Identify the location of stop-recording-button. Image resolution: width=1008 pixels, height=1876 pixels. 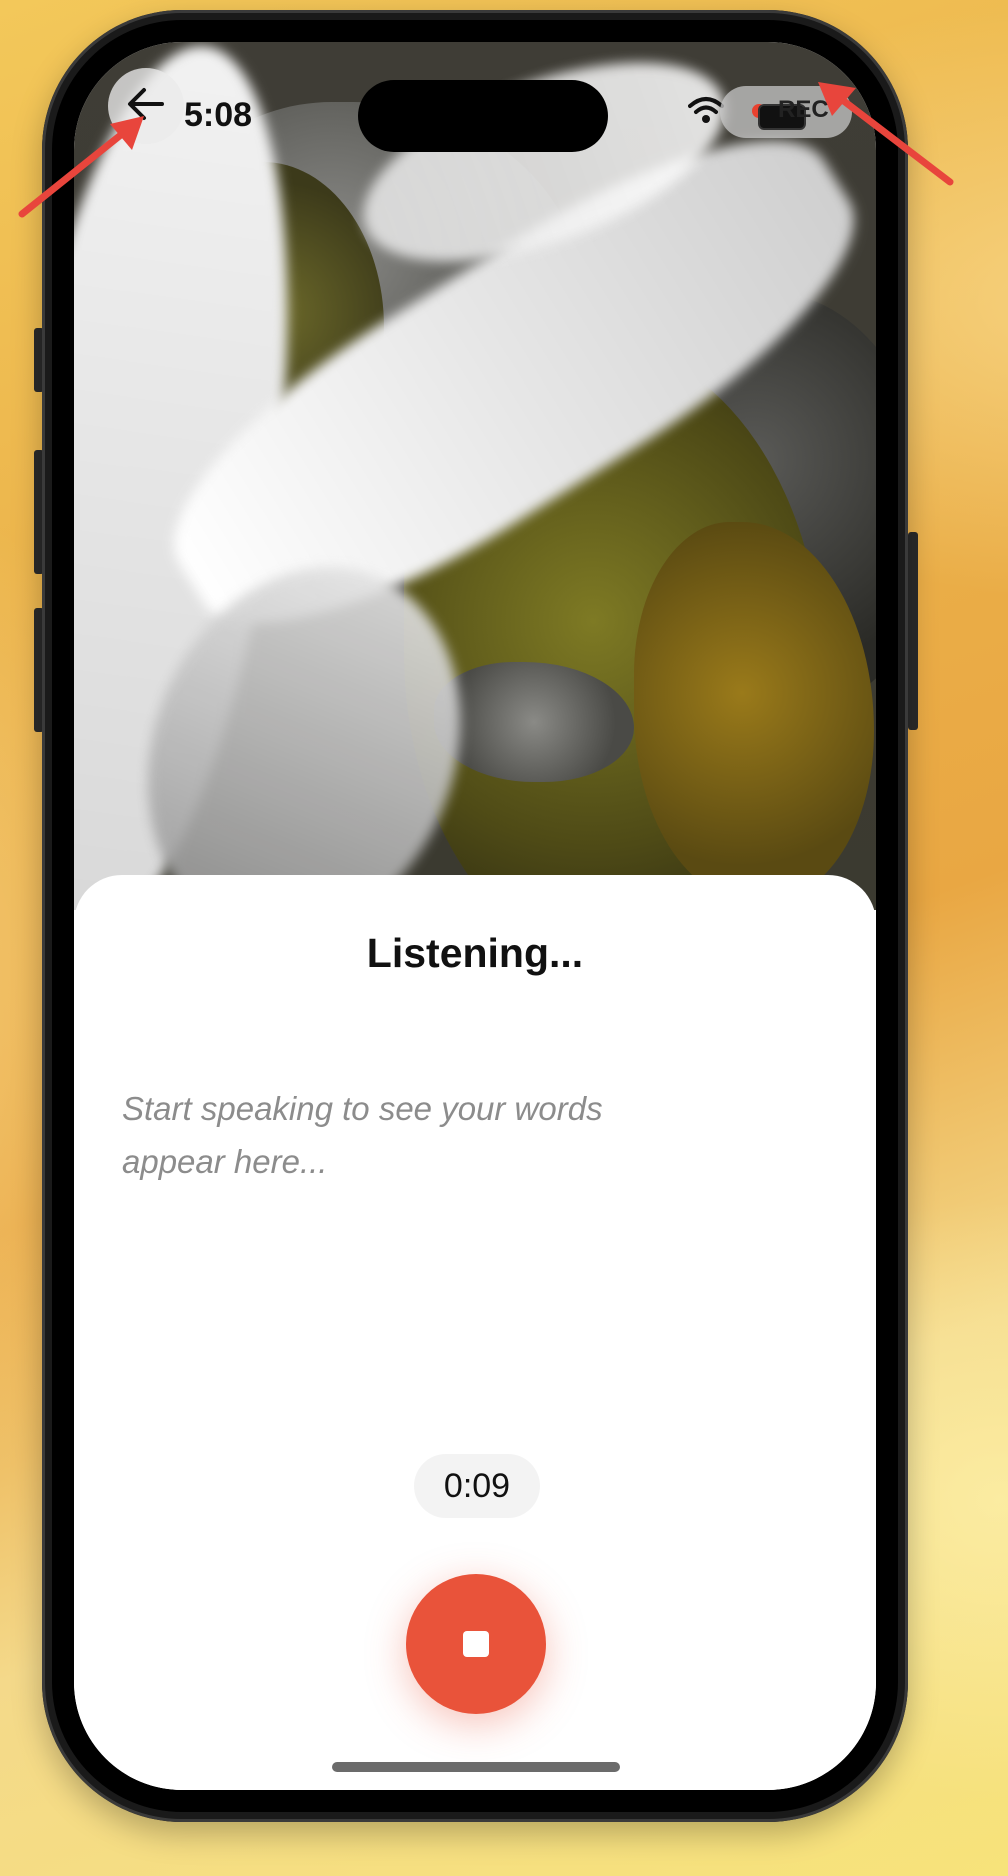
(476, 1644).